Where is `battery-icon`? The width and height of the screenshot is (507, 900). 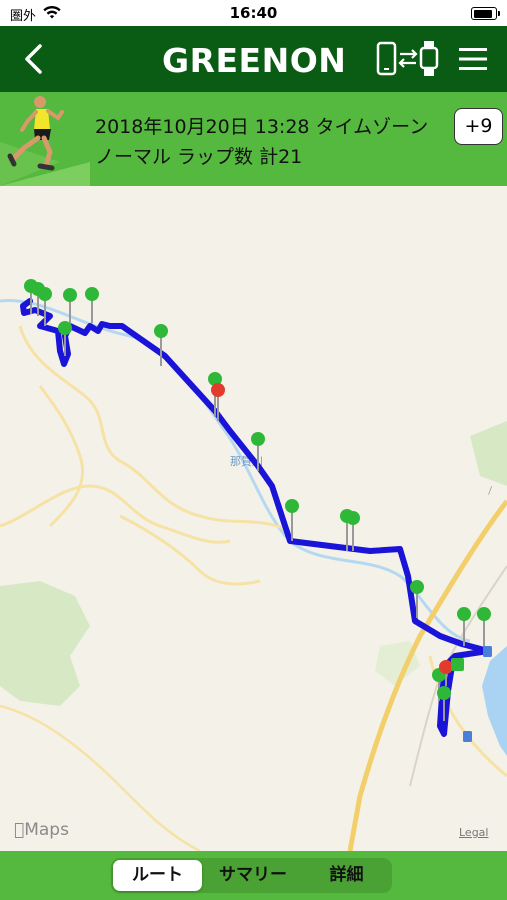 battery-icon is located at coordinates (485, 13).